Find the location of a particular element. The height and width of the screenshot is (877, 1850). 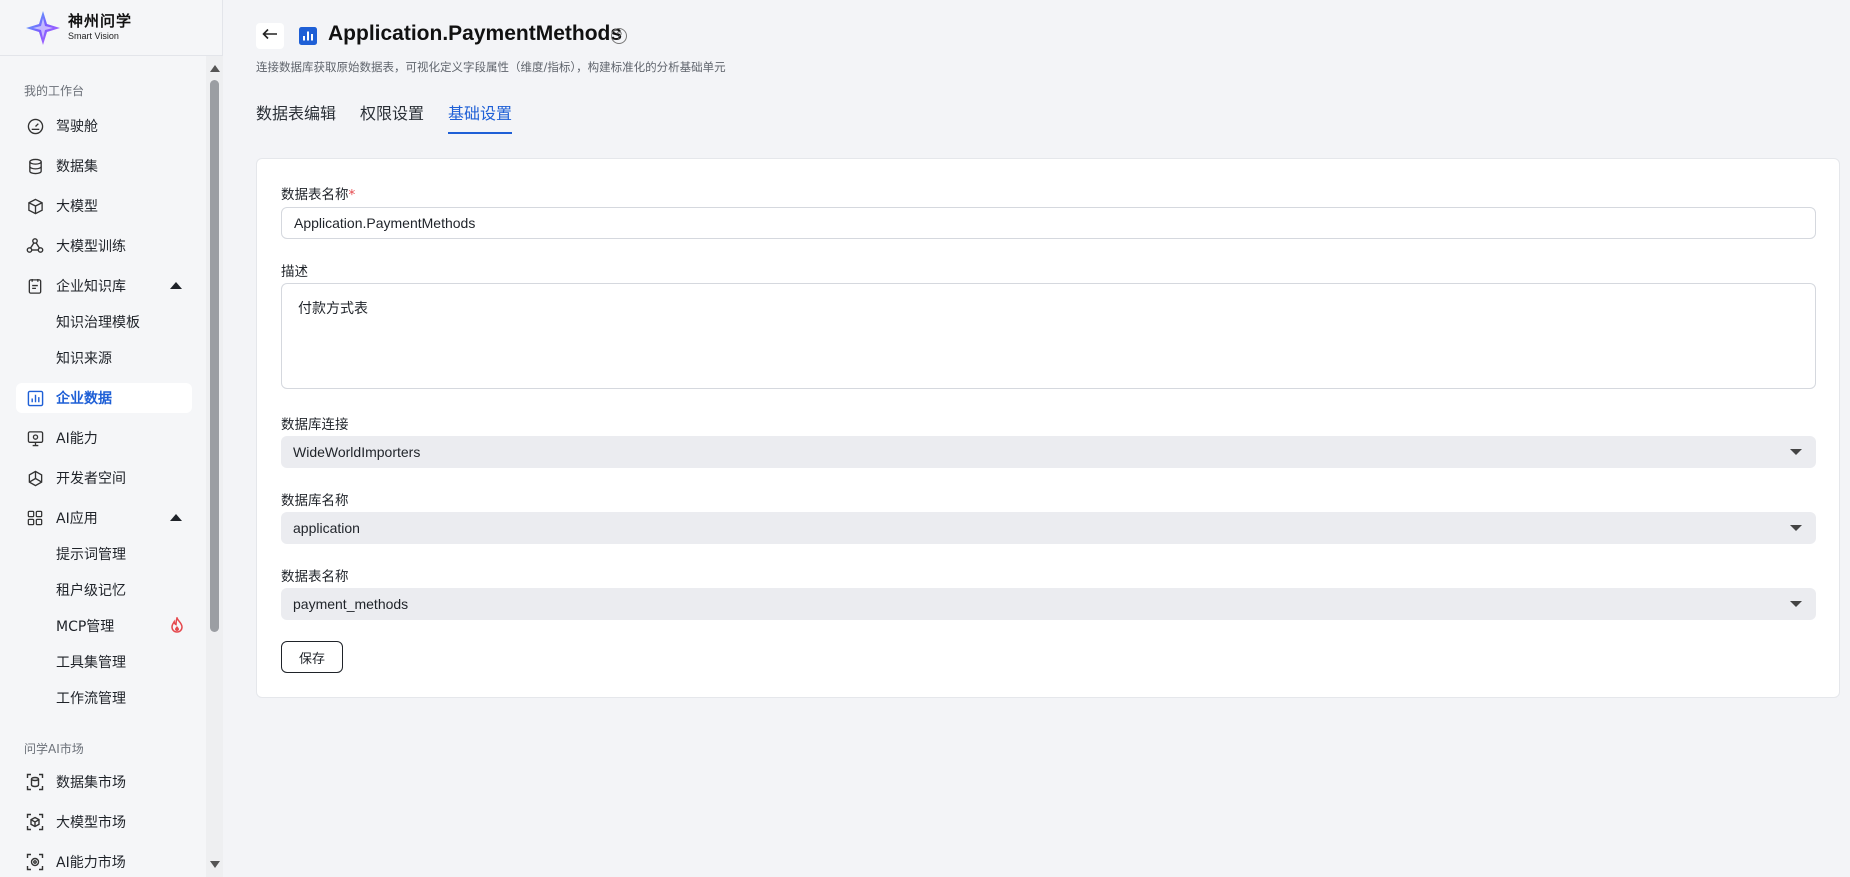

tab-bar: 数据表编辑 权限设置 基础设置 is located at coordinates (396, 117).